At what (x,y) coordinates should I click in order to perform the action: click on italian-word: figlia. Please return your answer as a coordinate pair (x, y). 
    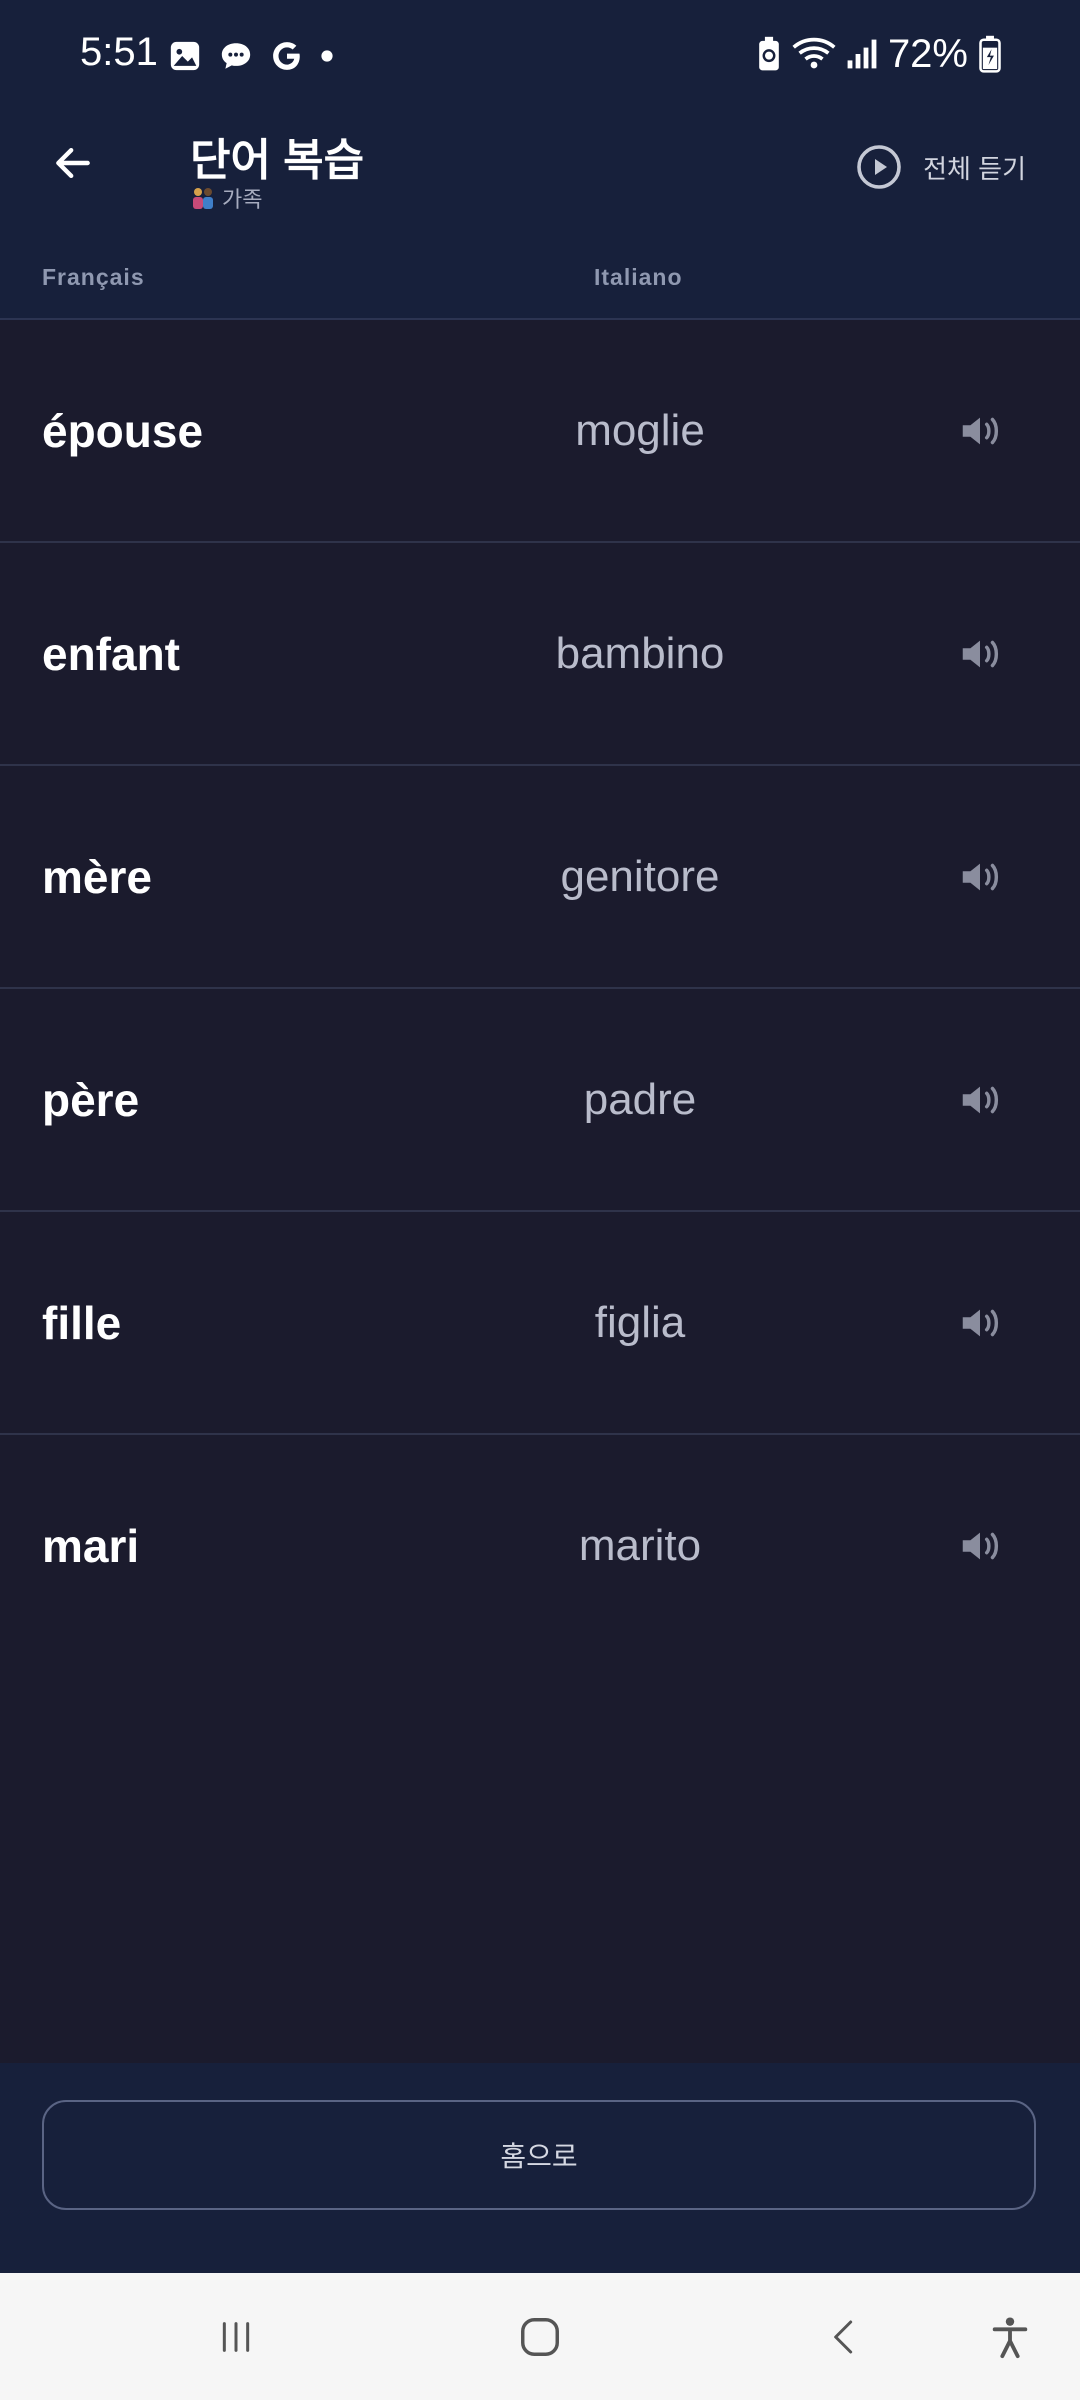
    Looking at the image, I should click on (640, 1322).